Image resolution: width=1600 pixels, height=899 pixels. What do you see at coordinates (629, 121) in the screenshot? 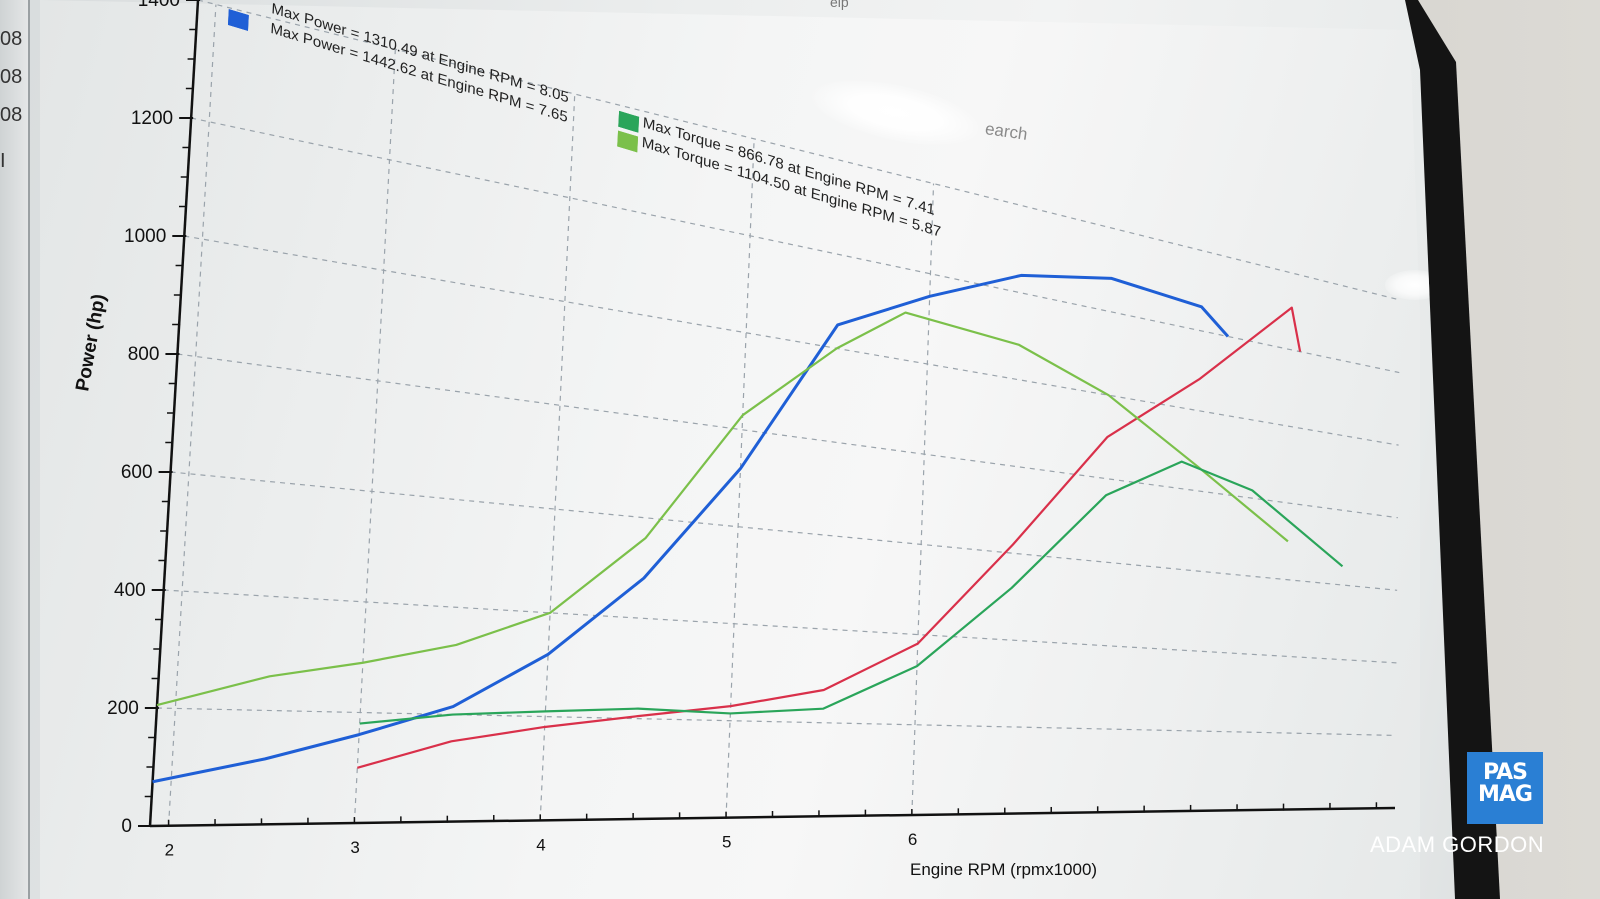
I see `legend-swatch-green` at bounding box center [629, 121].